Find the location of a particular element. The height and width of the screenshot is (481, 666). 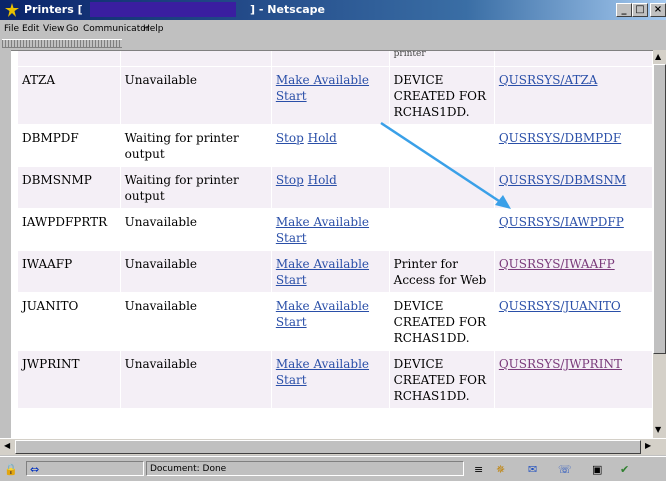

window-title-prefix: Printers [ is located at coordinates (53, 9).